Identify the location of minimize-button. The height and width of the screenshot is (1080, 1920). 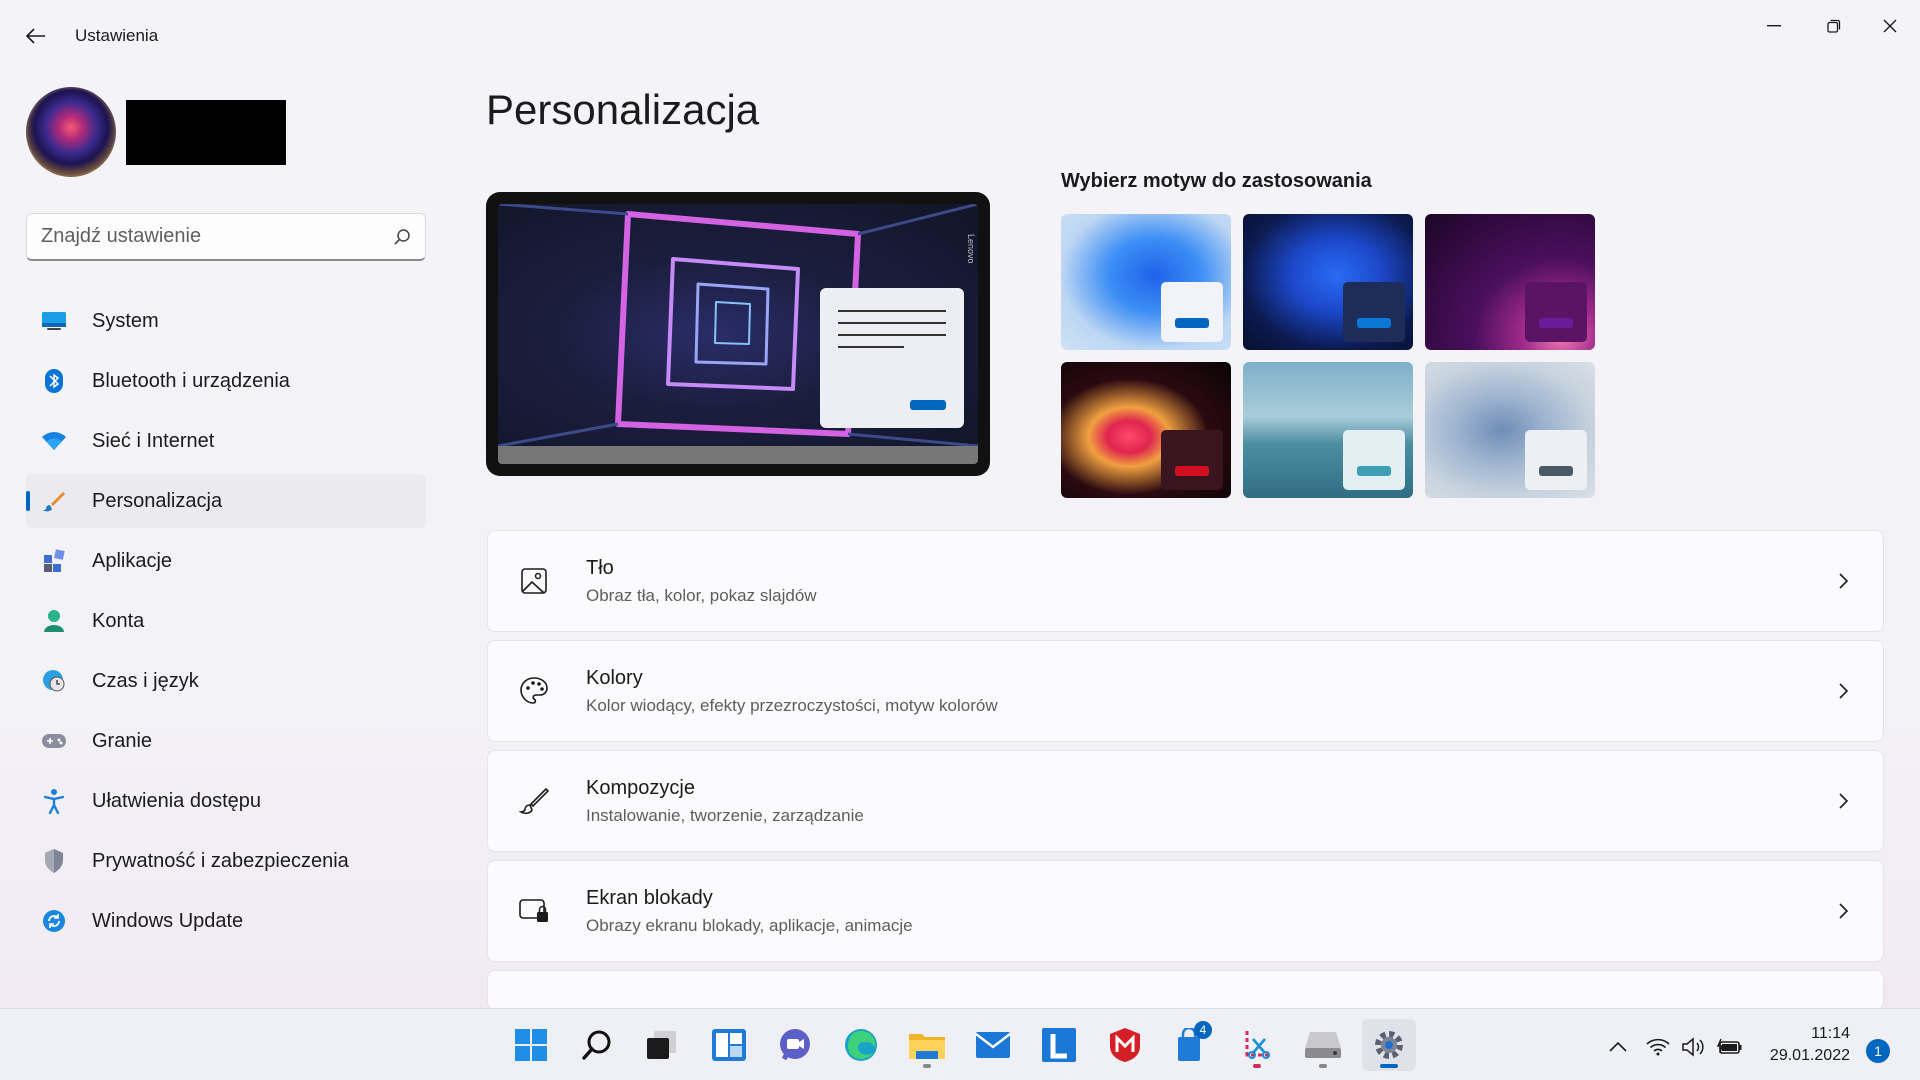
(1774, 26).